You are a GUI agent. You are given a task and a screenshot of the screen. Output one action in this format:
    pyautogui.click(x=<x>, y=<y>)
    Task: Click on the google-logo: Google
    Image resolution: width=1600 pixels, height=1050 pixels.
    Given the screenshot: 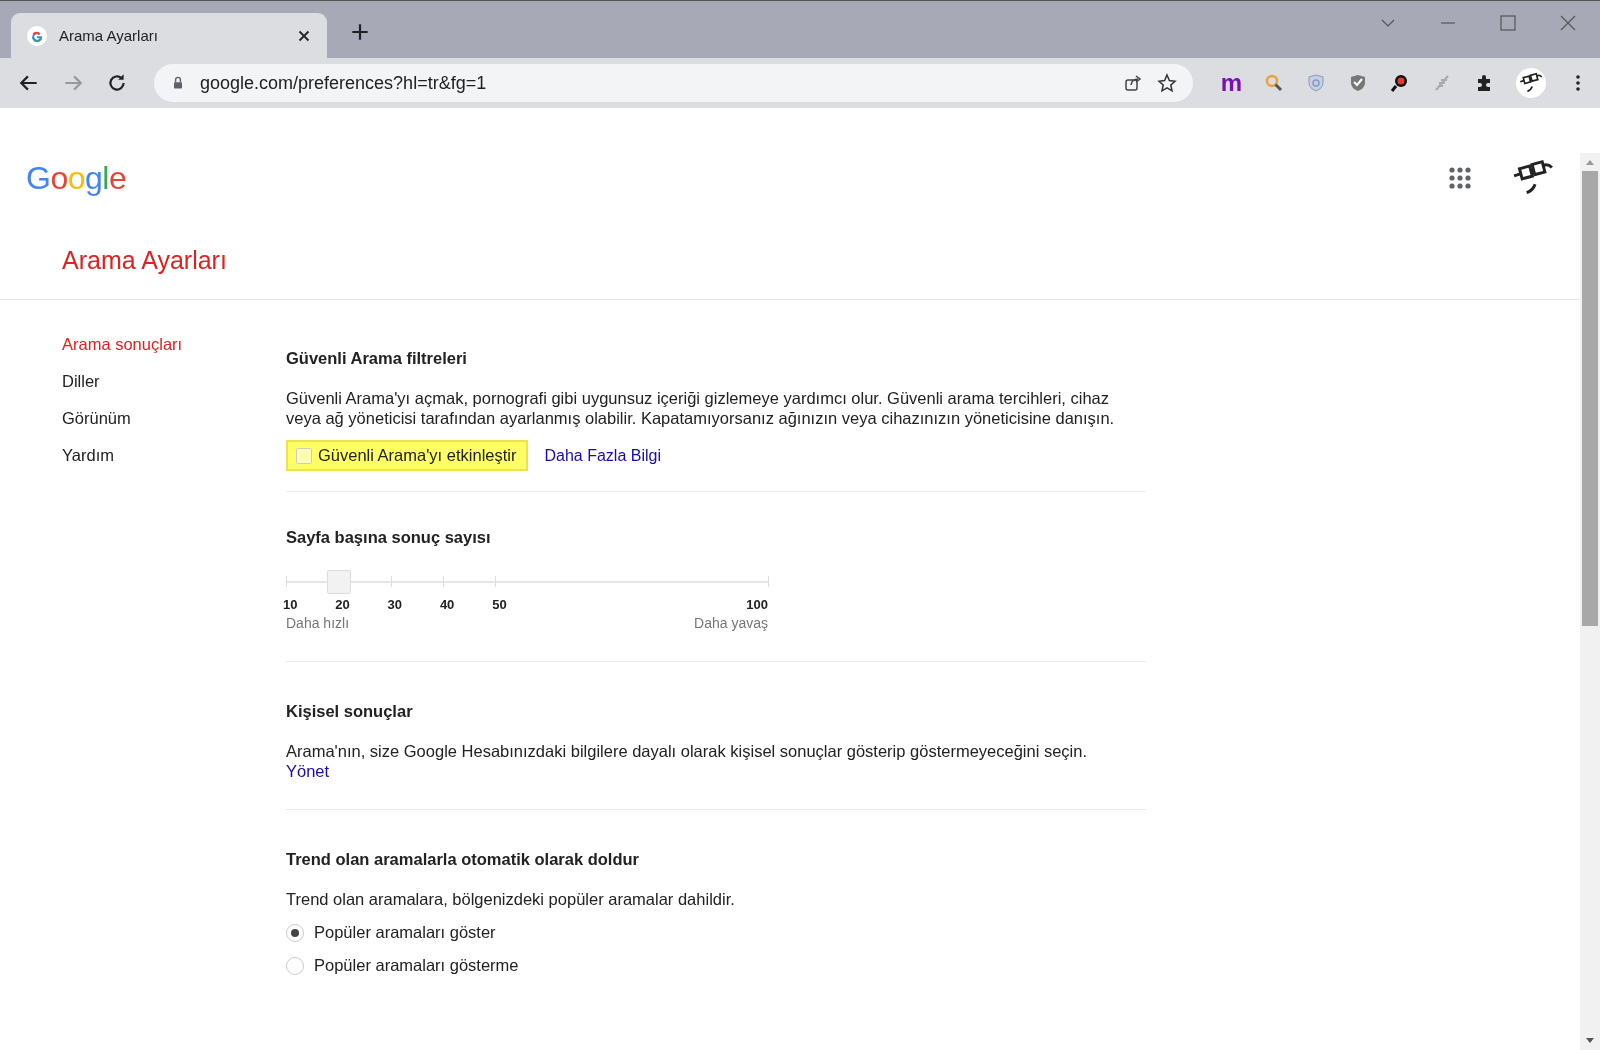 What is the action you would take?
    pyautogui.click(x=76, y=178)
    